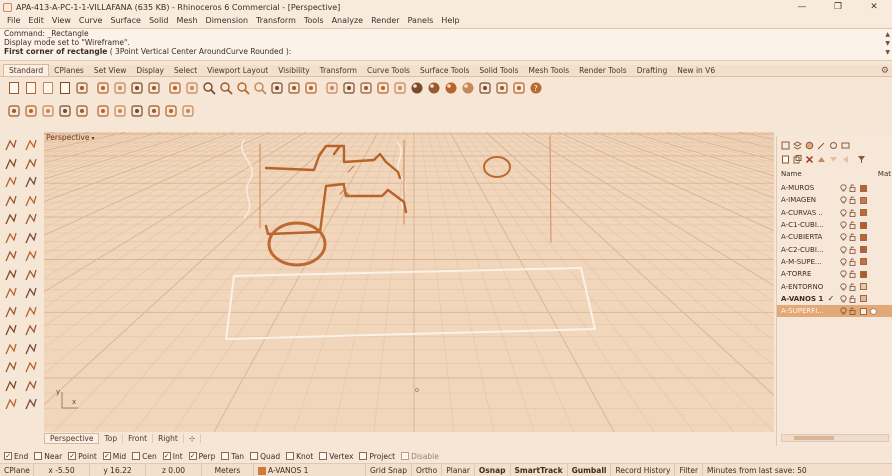 The height and width of the screenshot is (476, 892). Describe the element at coordinates (590, 469) in the screenshot. I see `gumball-toggle: Gumball` at that location.